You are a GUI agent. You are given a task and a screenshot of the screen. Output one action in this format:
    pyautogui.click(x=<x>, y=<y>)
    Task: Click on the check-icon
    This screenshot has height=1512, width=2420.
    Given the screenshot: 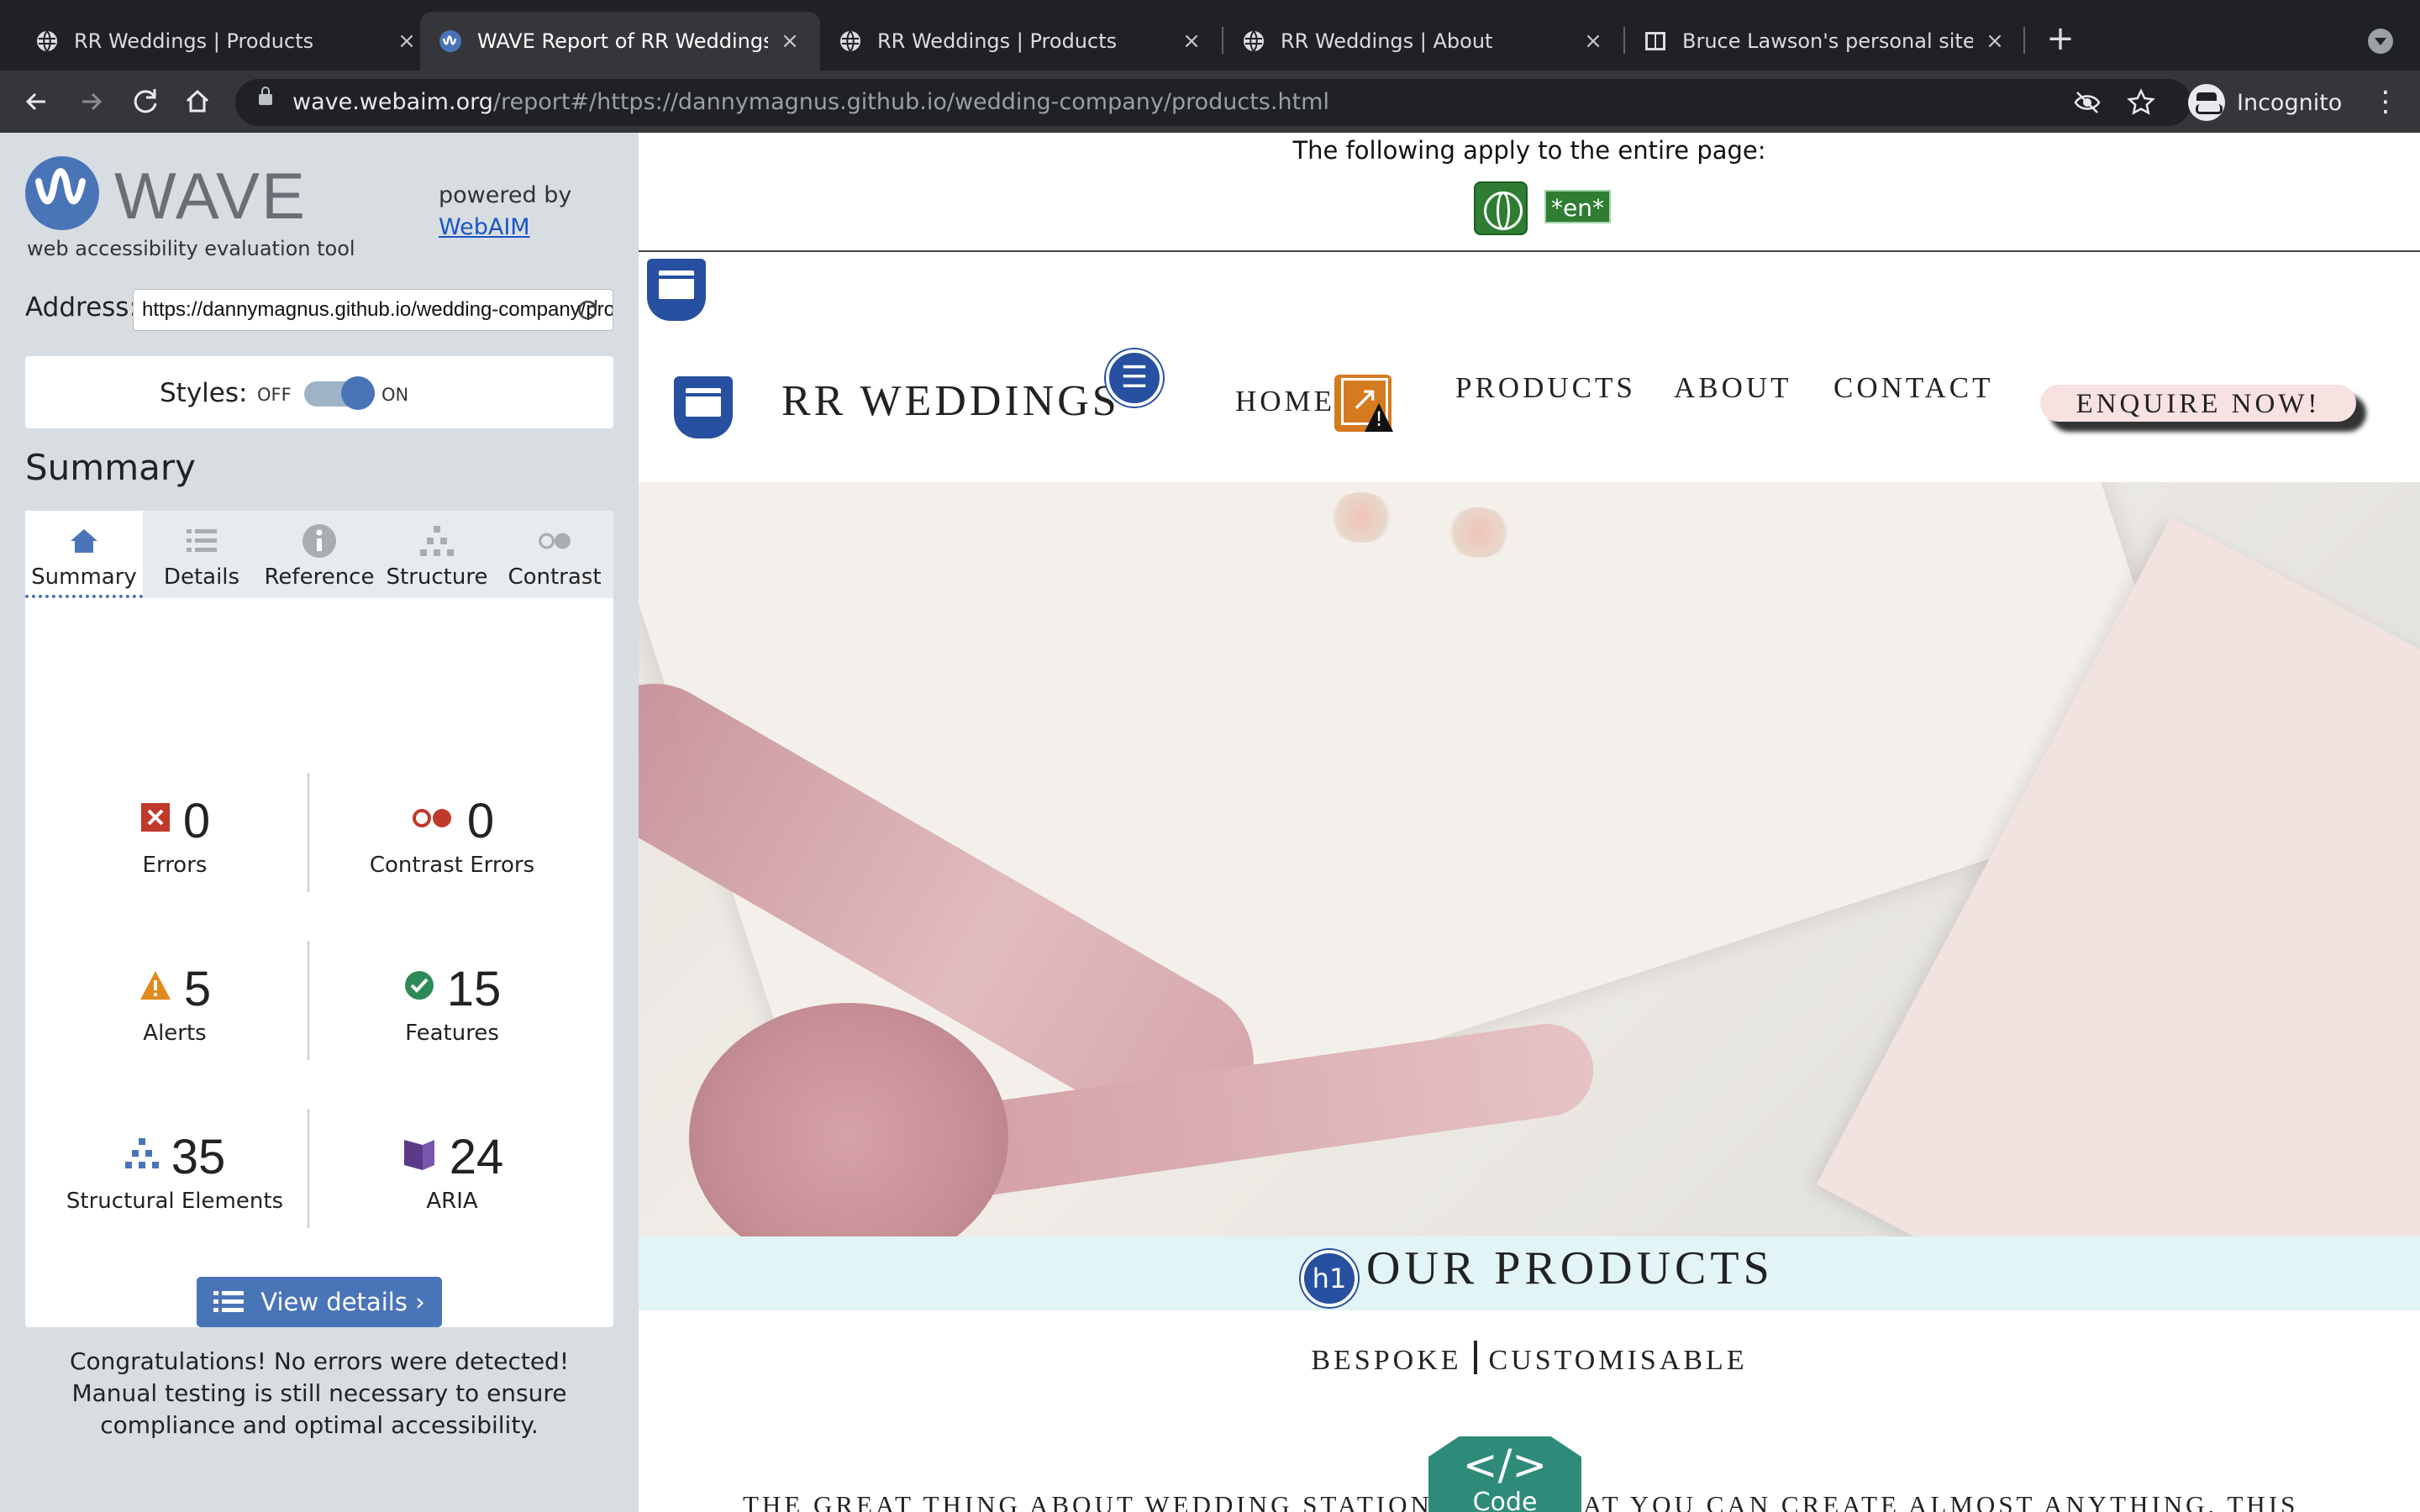 What is the action you would take?
    pyautogui.click(x=419, y=989)
    